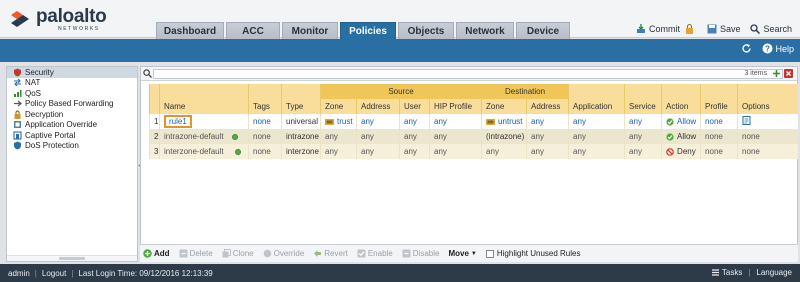 This screenshot has height=282, width=800. What do you see at coordinates (723, 29) in the screenshot?
I see `save-button: Save` at bounding box center [723, 29].